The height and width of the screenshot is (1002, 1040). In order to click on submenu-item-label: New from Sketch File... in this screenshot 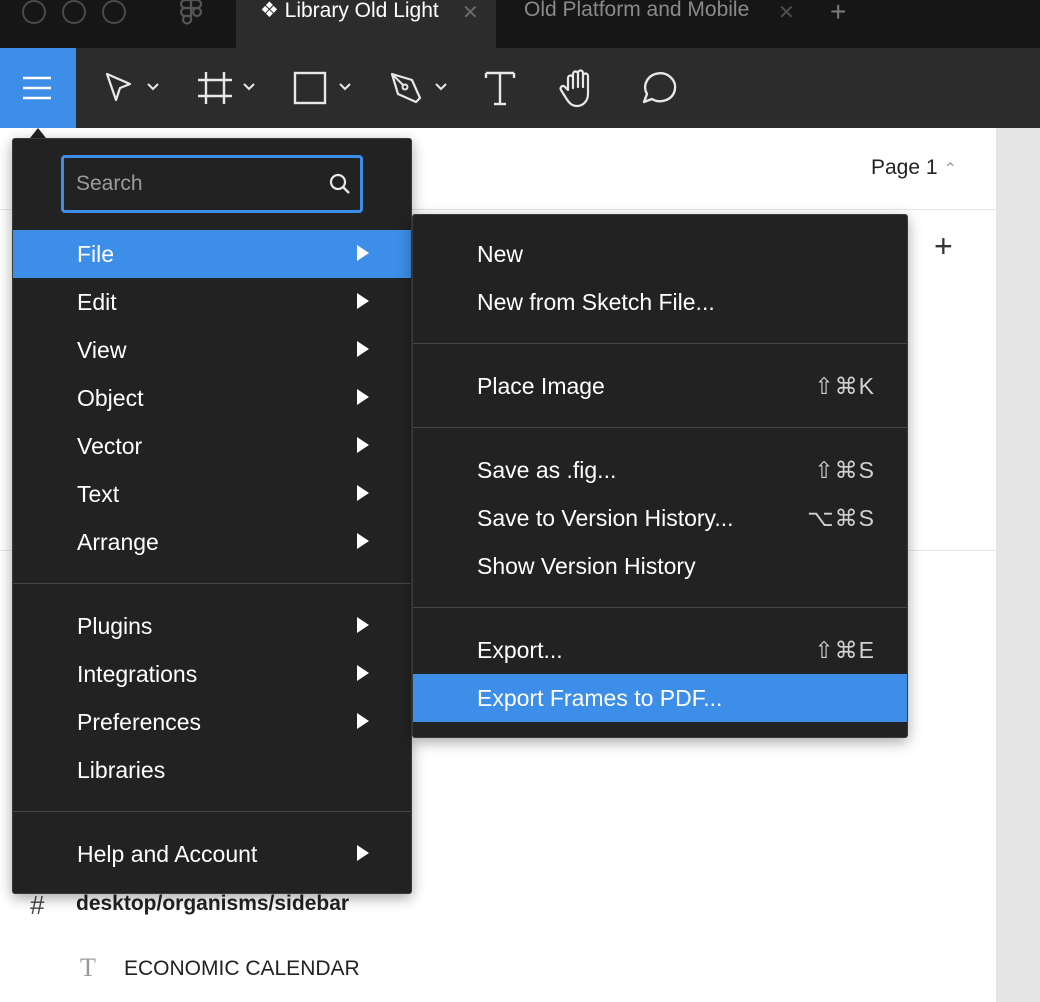, I will do `click(596, 302)`.